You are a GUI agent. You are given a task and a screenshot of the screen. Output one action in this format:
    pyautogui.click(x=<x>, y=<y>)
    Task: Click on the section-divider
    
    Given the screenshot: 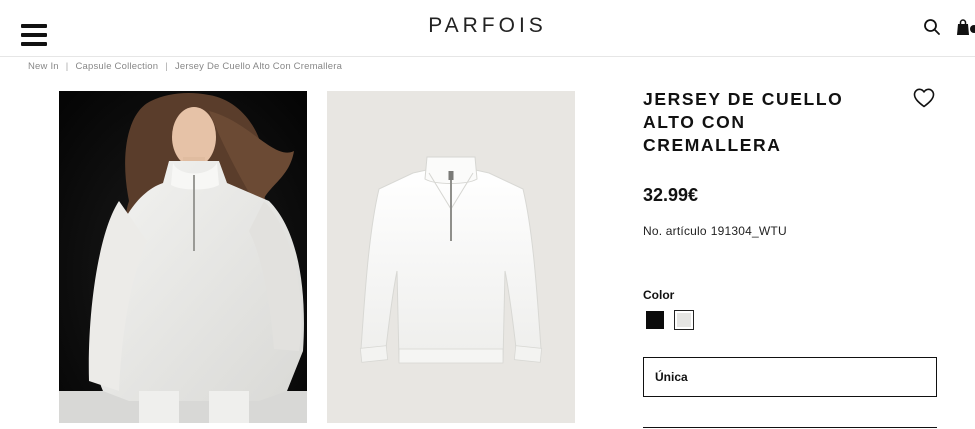 What is the action you would take?
    pyautogui.click(x=790, y=427)
    